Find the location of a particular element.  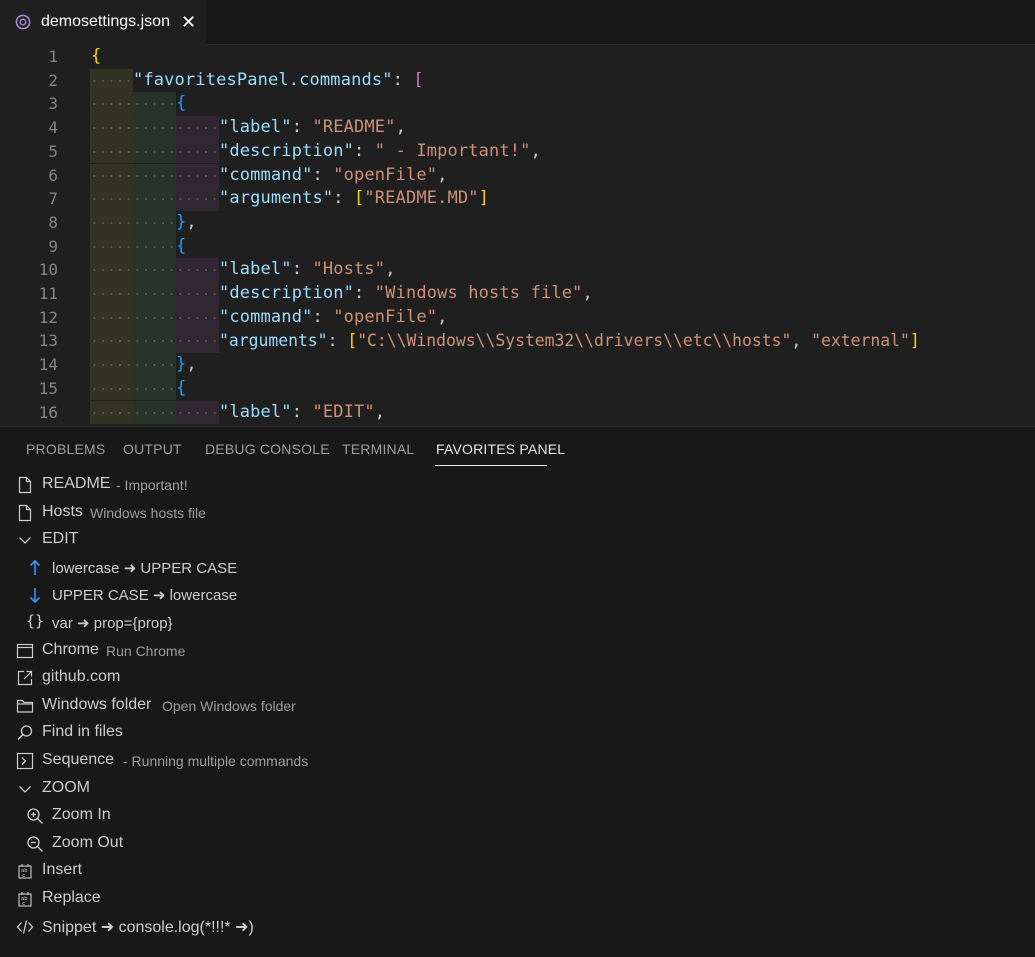

code-text: "label": "EDIT", is located at coordinates (302, 411).